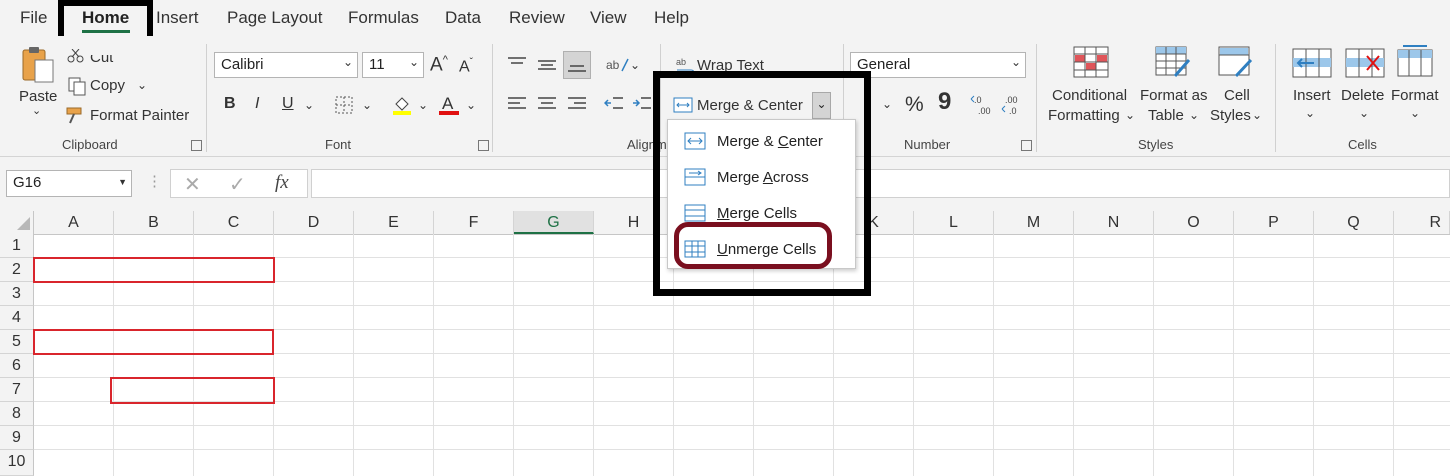  What do you see at coordinates (17, 366) in the screenshot?
I see `row-header-6: 6` at bounding box center [17, 366].